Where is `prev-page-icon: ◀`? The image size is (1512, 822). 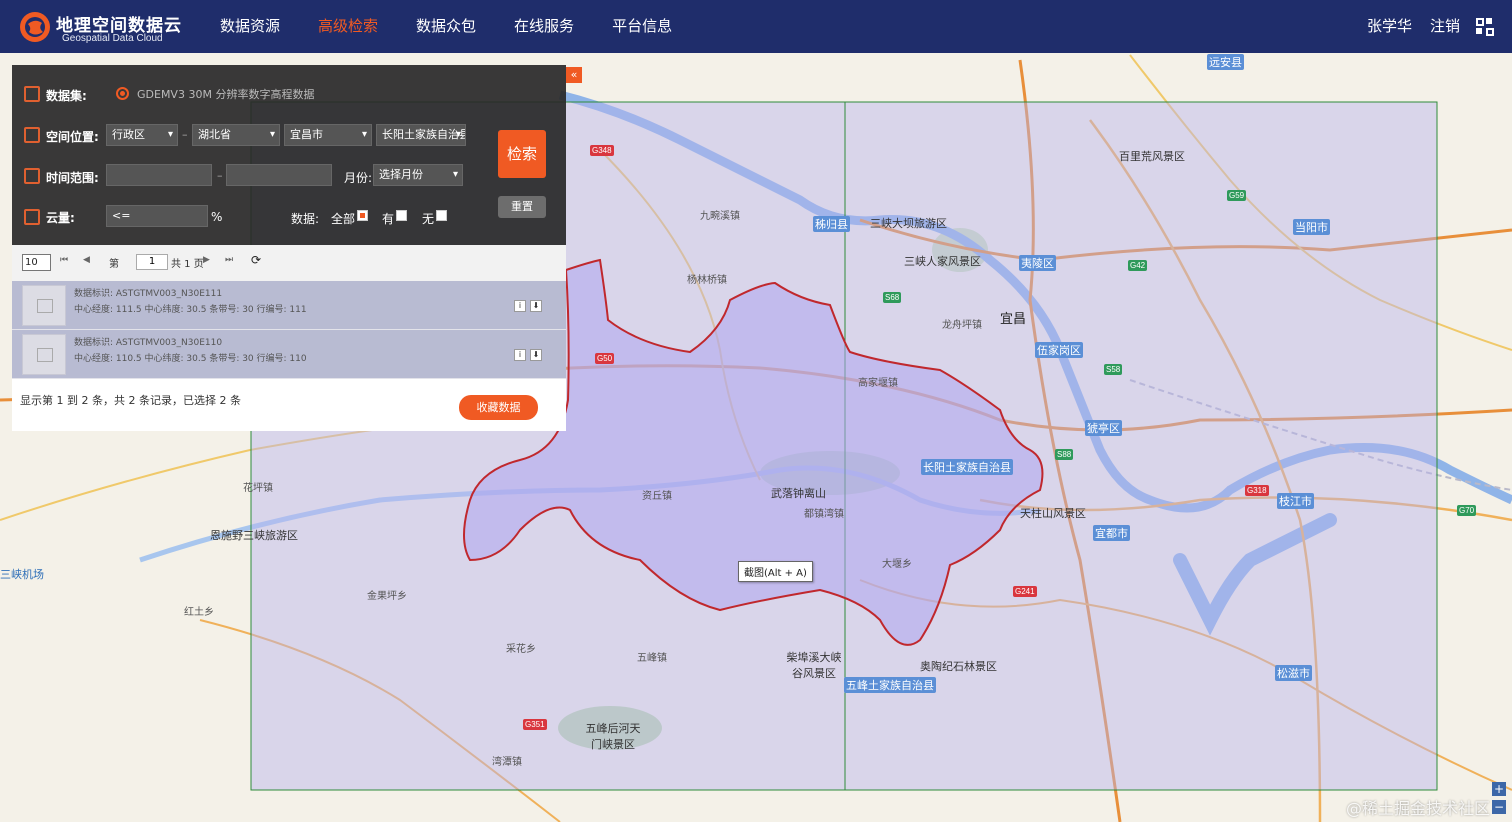
prev-page-icon: ◀ is located at coordinates (86, 260).